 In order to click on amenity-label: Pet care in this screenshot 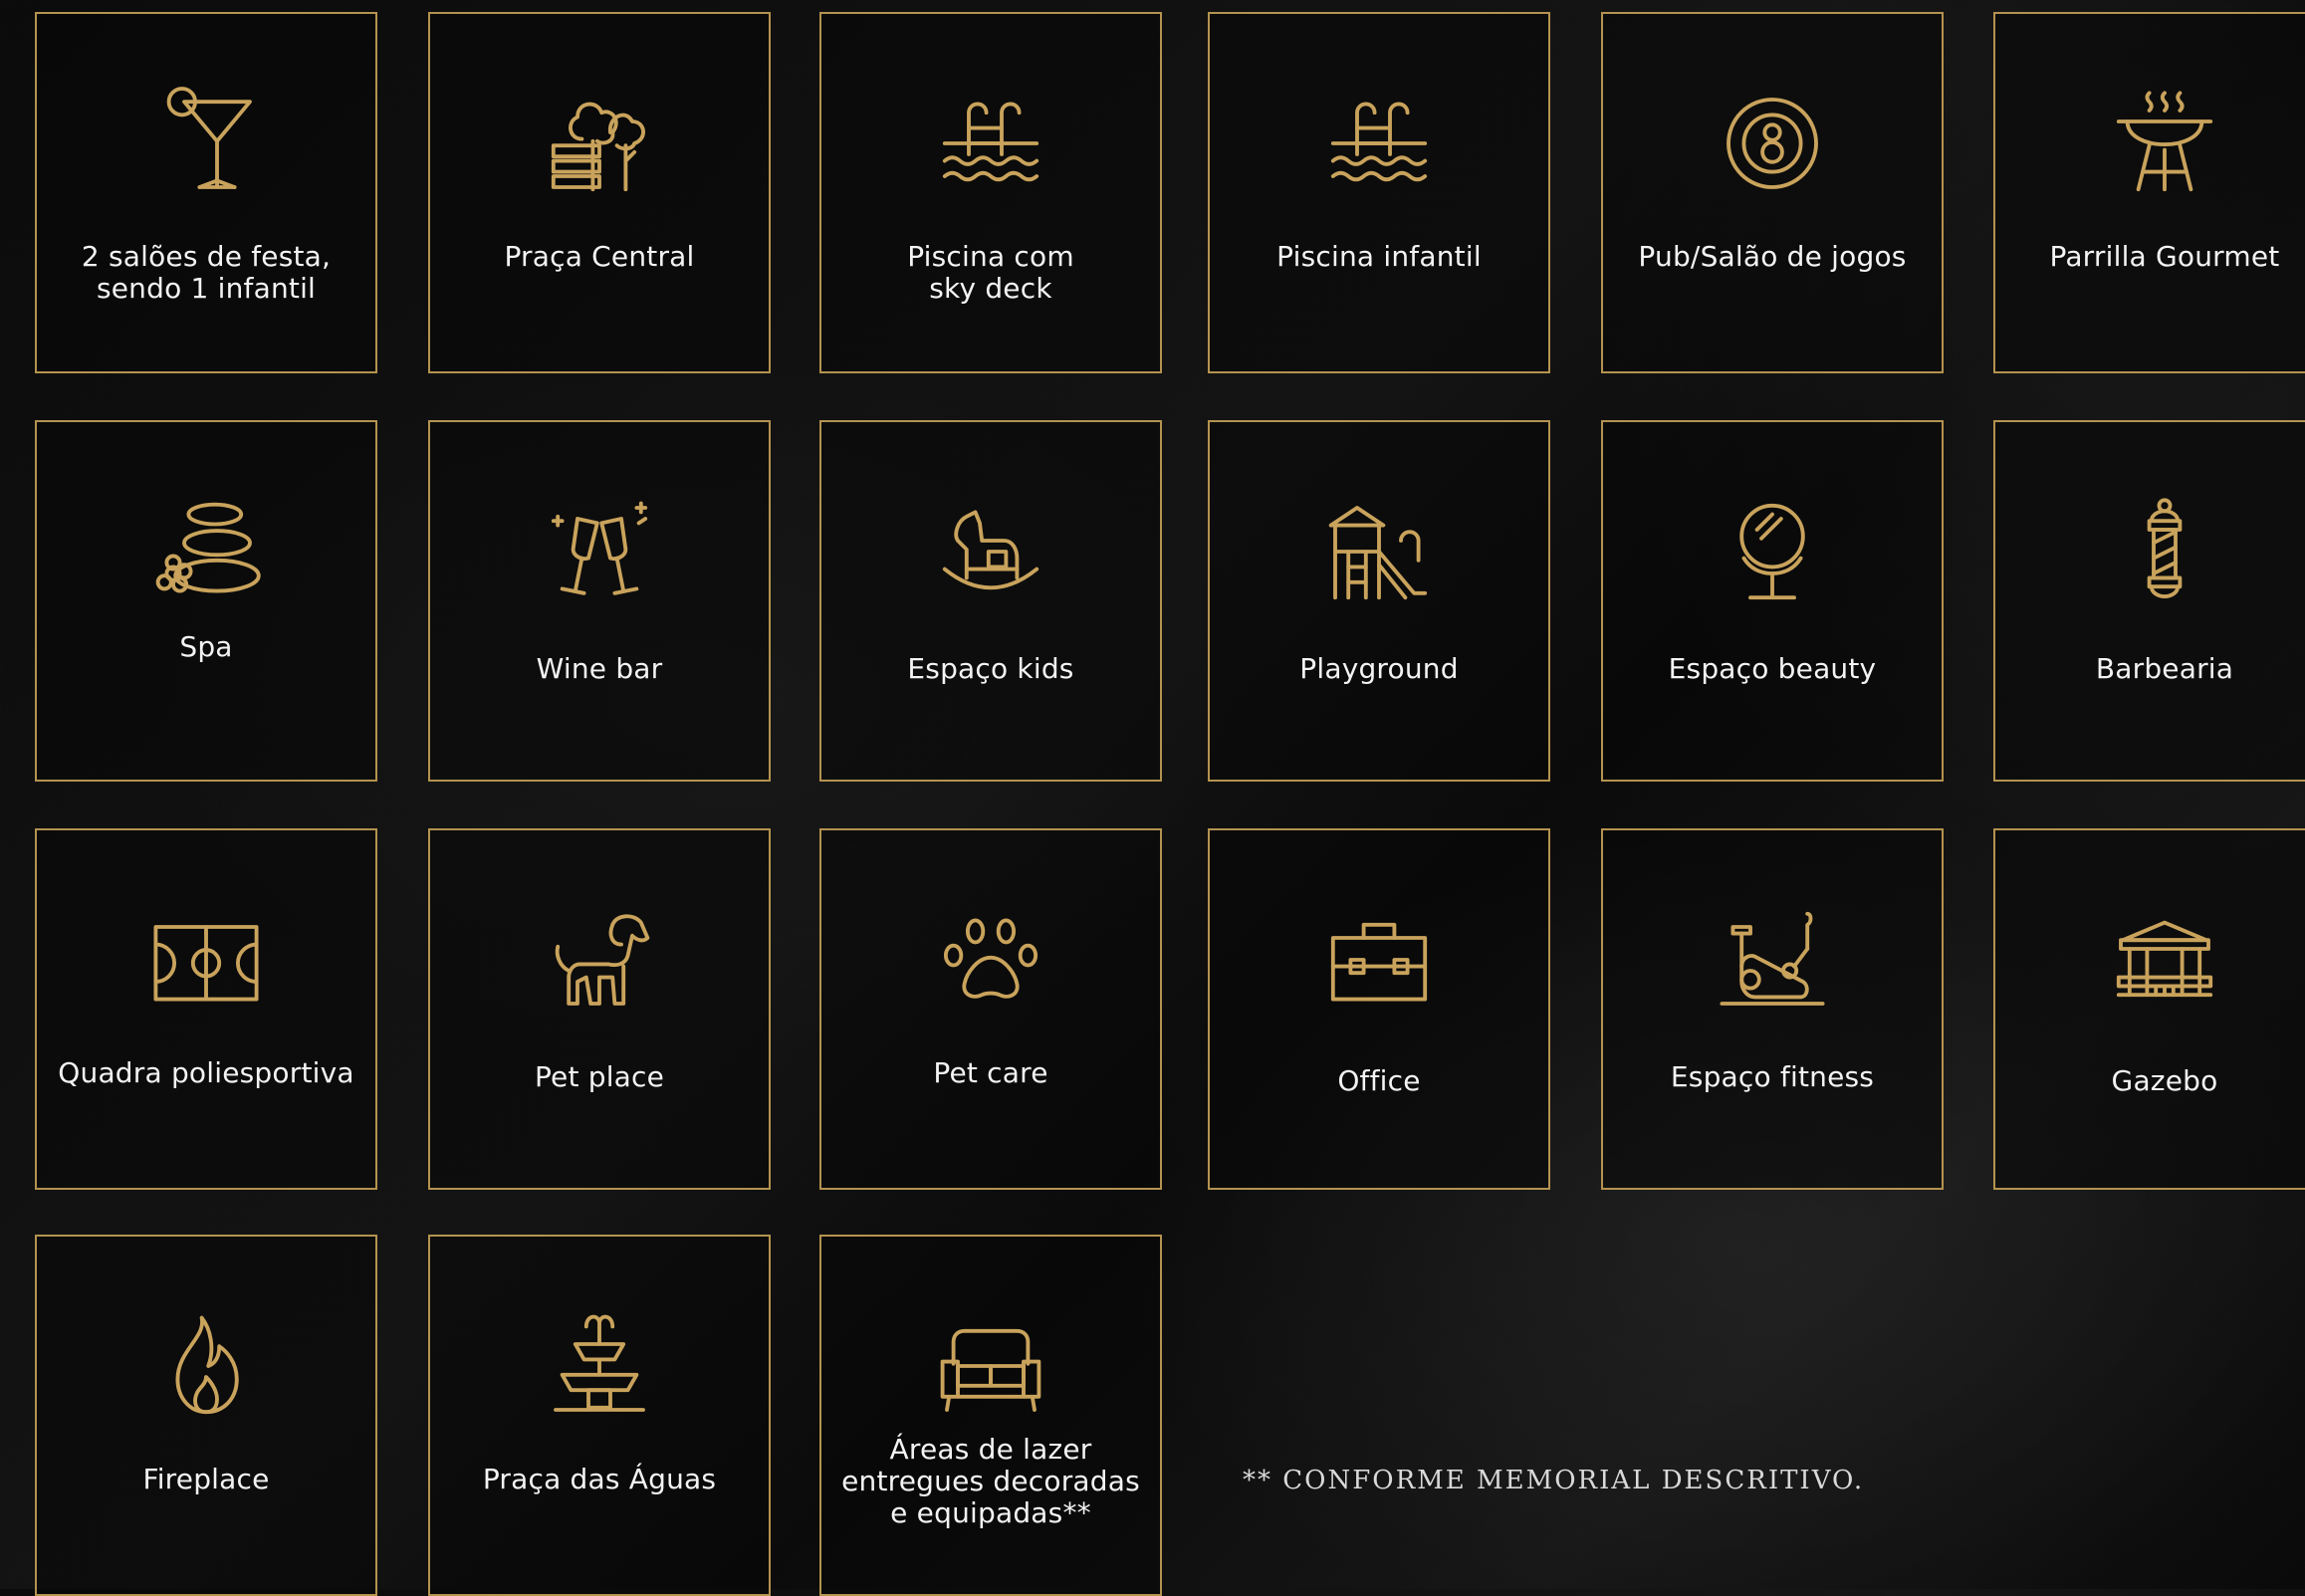, I will do `click(990, 1072)`.